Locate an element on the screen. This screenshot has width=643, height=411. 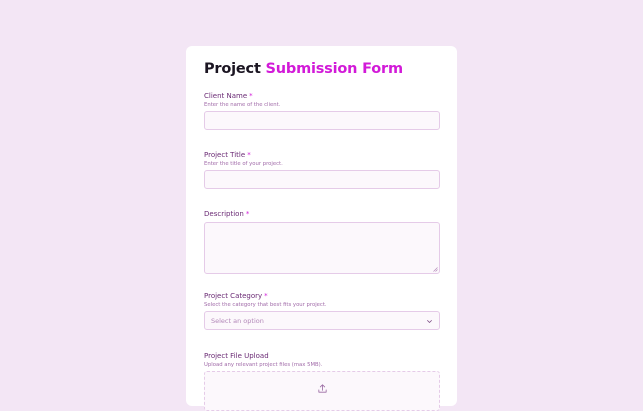
description-label: Description * is located at coordinates (322, 214).